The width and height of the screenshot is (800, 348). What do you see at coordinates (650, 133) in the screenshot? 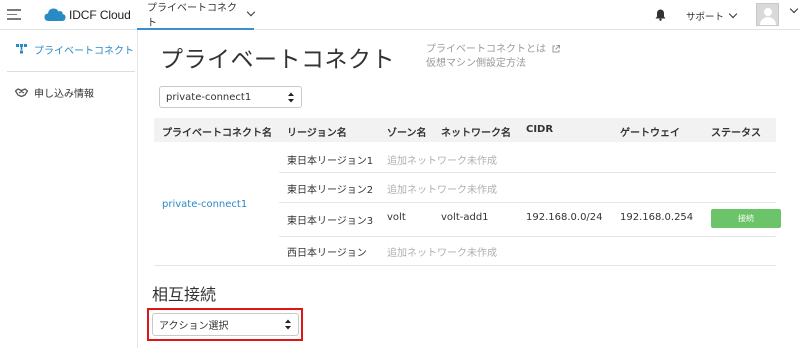
I see `column-header: ゲートウェイ` at bounding box center [650, 133].